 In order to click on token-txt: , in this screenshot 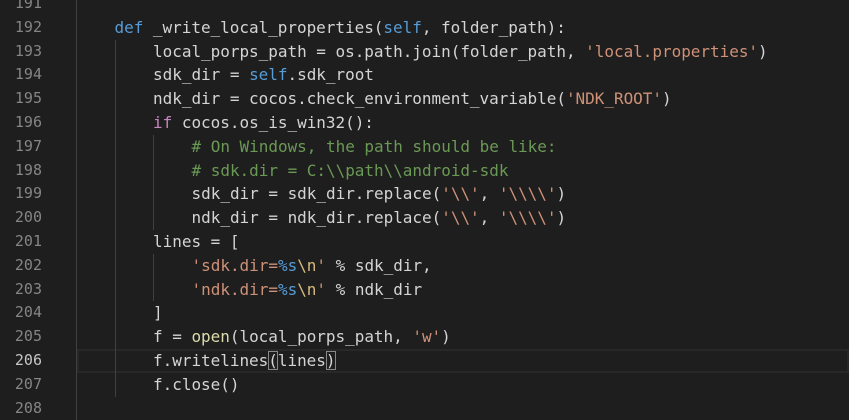, I will do `click(489, 218)`.